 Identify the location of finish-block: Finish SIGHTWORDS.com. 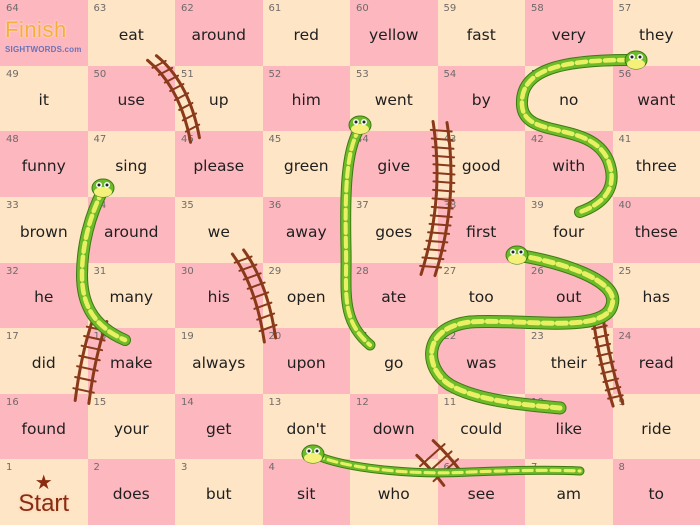
(43, 35).